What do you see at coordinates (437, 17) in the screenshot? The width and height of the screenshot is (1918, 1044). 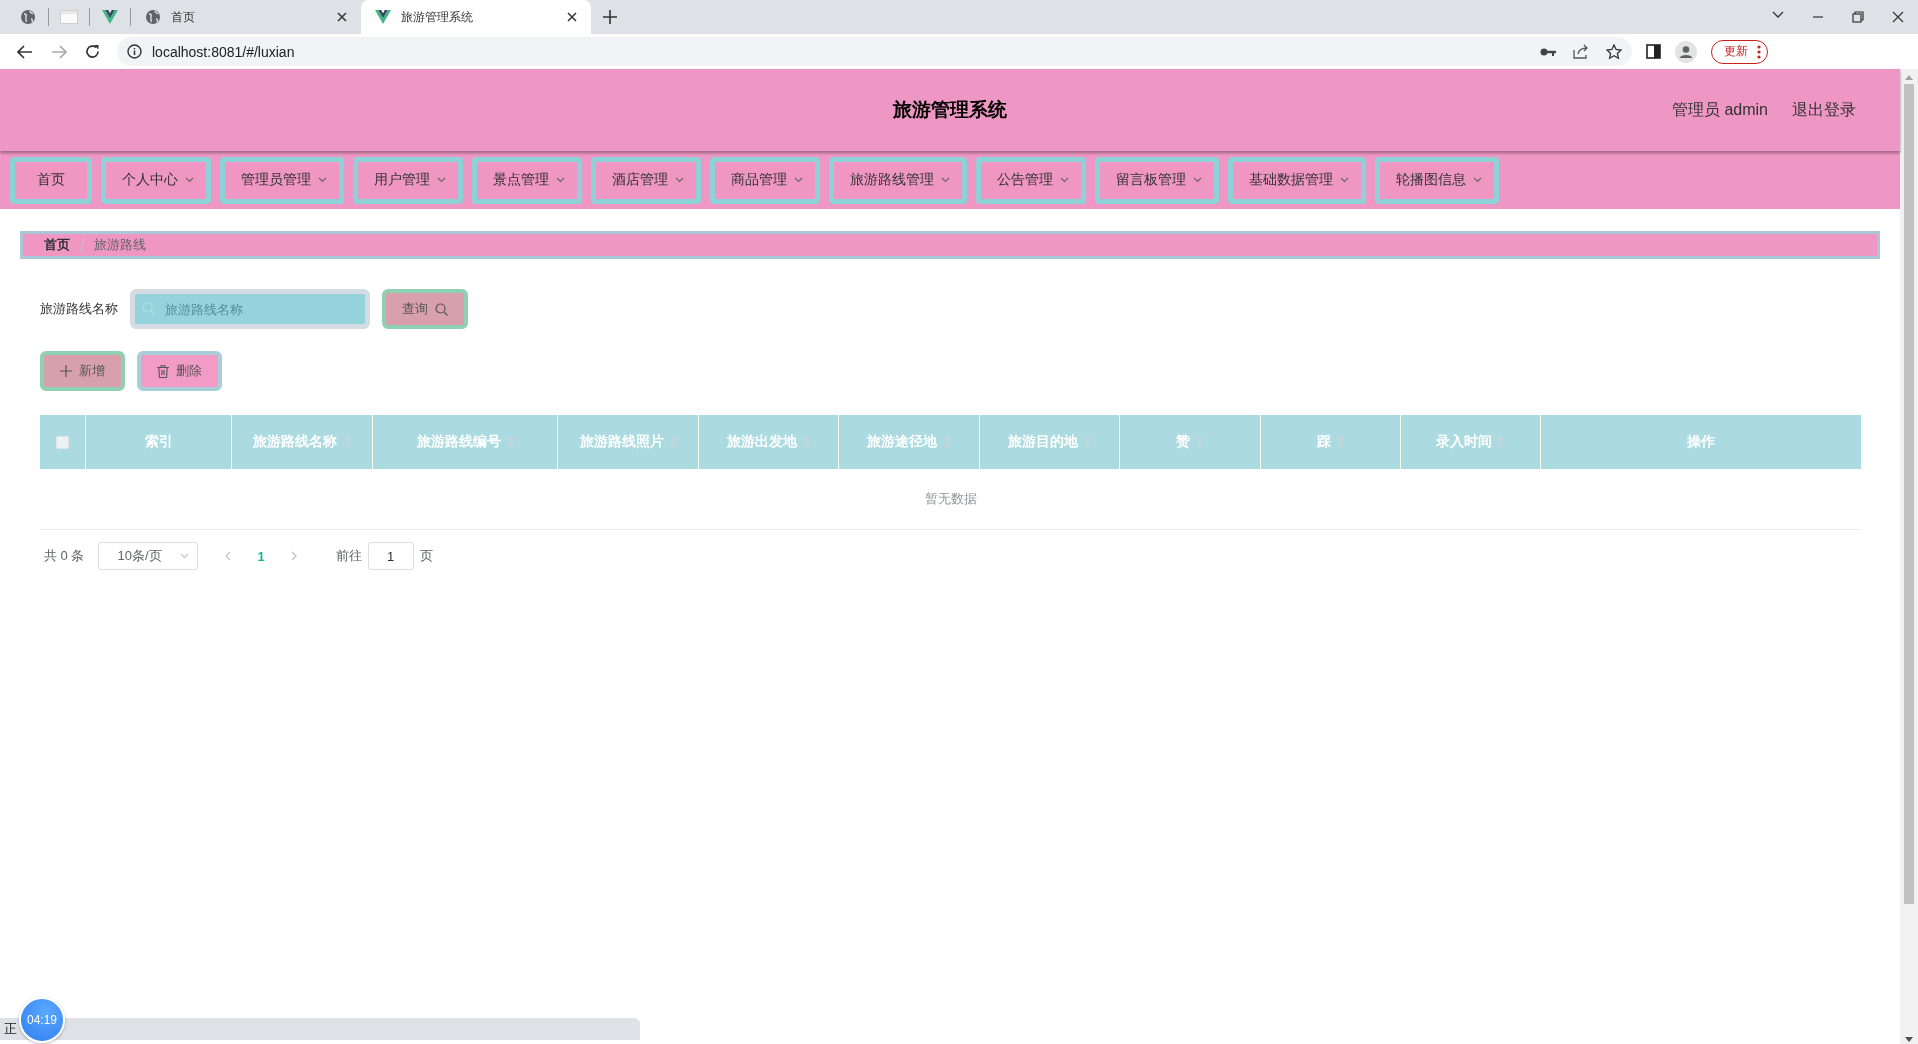 I see `tab-title: 旅游管理系统` at bounding box center [437, 17].